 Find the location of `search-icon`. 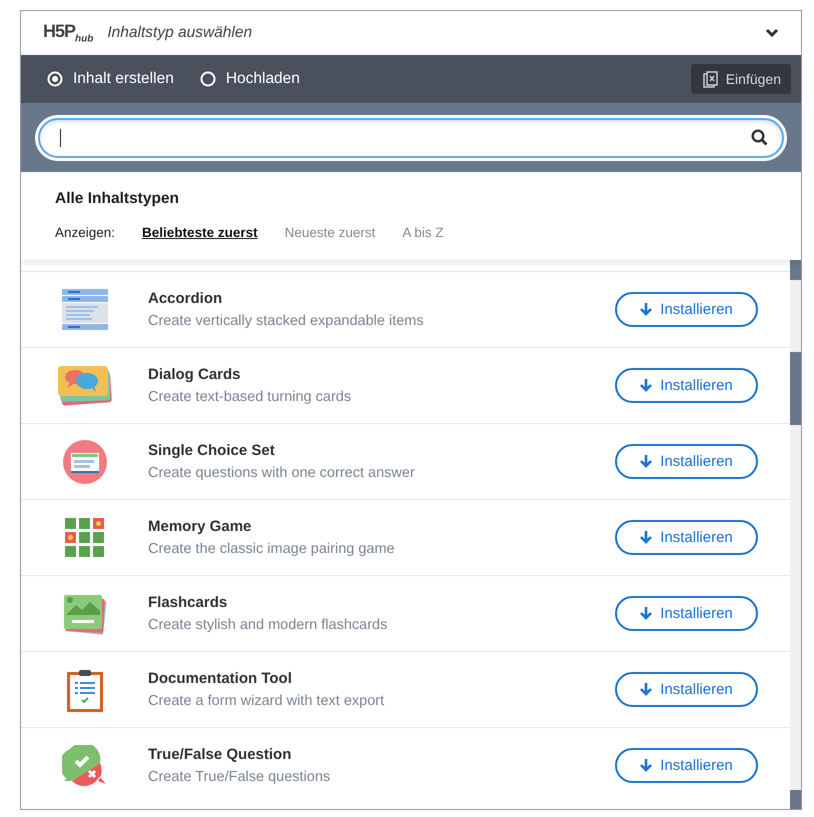

search-icon is located at coordinates (759, 137).